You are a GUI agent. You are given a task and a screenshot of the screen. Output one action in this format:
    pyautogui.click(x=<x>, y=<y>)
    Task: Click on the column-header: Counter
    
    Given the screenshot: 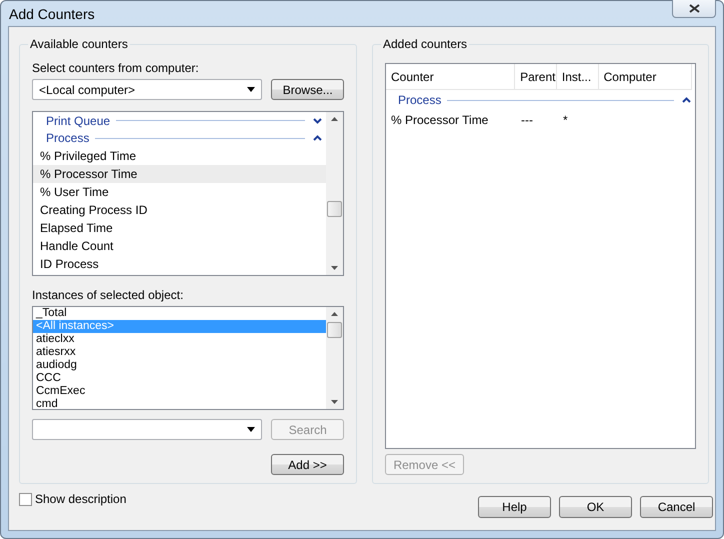 What is the action you would take?
    pyautogui.click(x=451, y=76)
    